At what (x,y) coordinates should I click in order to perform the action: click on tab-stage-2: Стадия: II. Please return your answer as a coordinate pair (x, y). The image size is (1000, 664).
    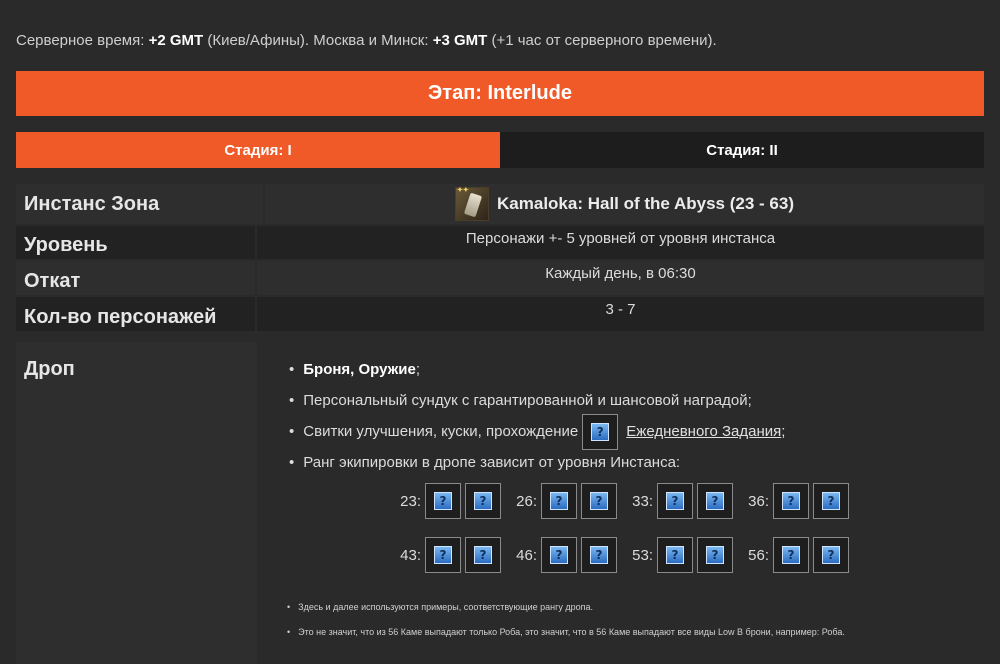
    Looking at the image, I should click on (742, 150).